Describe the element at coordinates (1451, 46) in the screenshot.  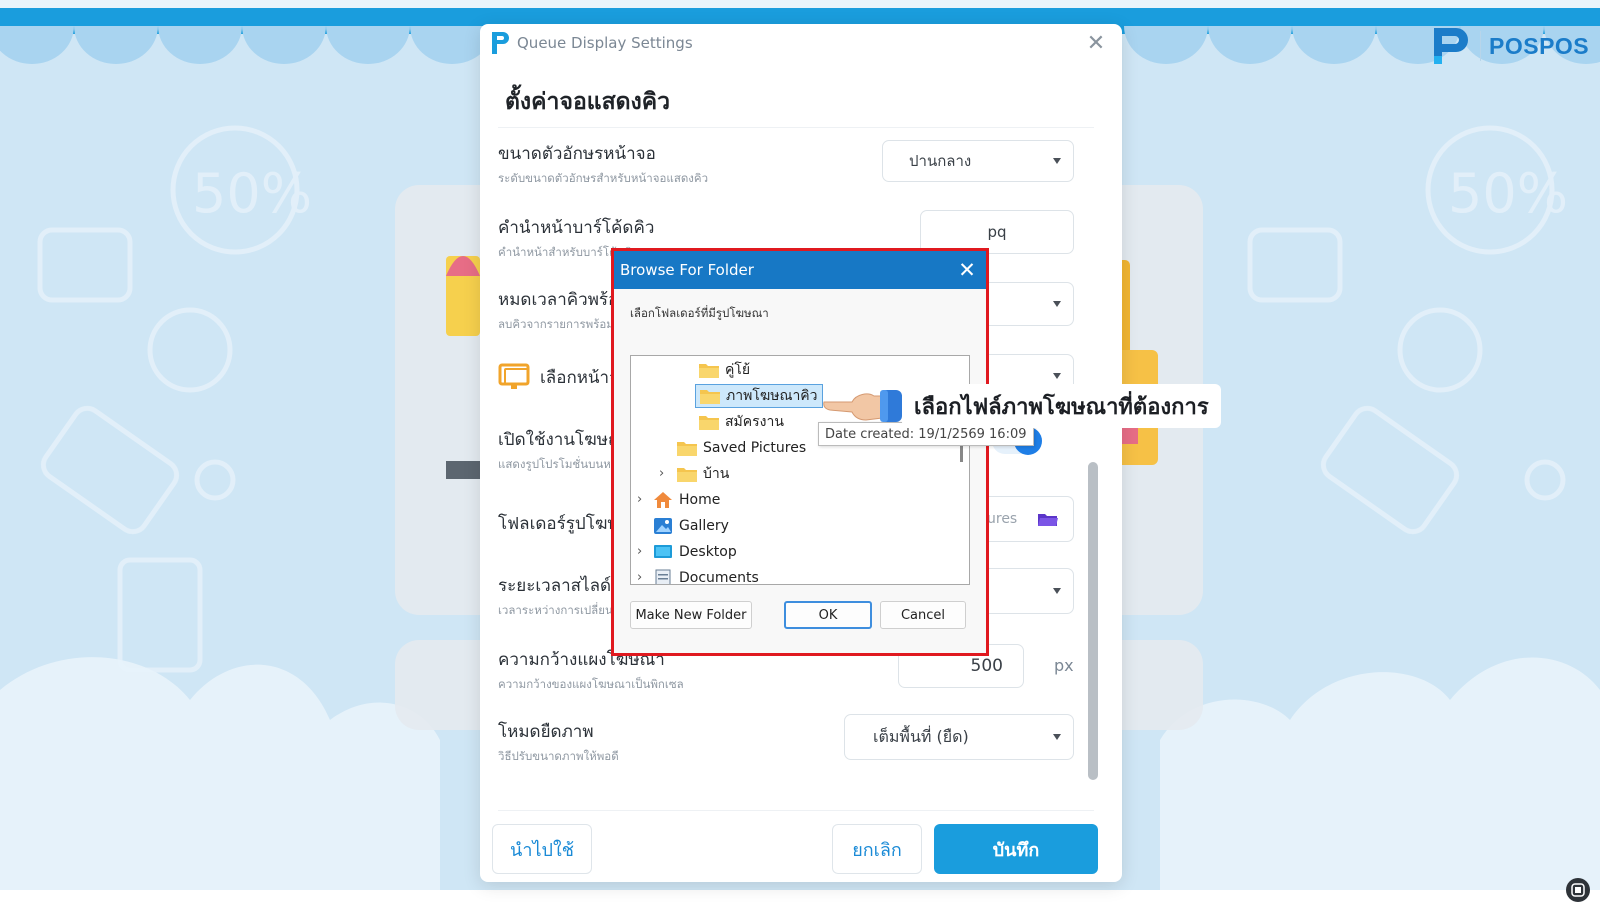
I see `pospos-logo-icon` at that location.